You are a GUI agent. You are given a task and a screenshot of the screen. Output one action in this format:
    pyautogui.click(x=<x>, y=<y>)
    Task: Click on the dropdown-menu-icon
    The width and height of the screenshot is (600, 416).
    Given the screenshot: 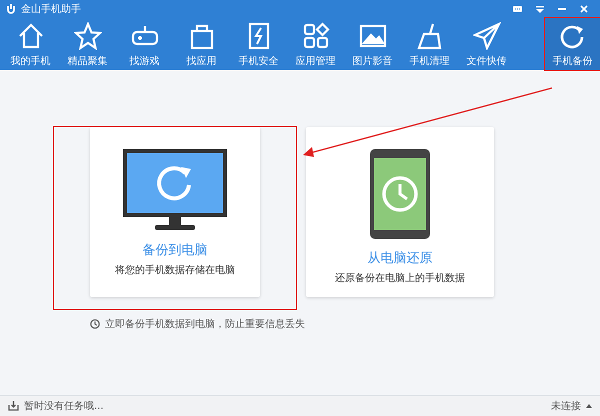 What is the action you would take?
    pyautogui.click(x=540, y=9)
    